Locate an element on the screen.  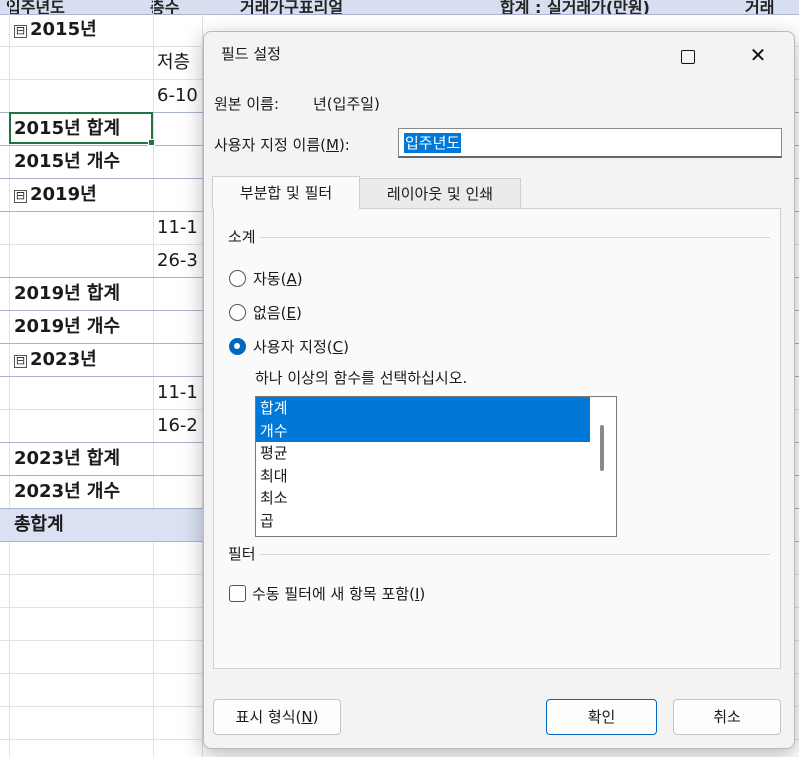
include-new-items-option: 수동 필터에 새 항목 포함(I) is located at coordinates (327, 593).